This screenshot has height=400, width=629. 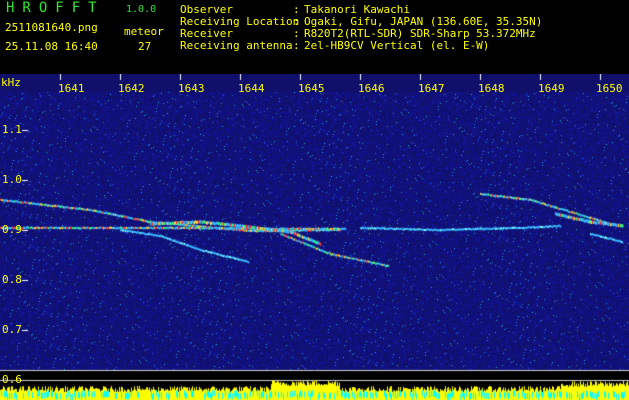 What do you see at coordinates (71, 88) in the screenshot?
I see `x-tick: 1641` at bounding box center [71, 88].